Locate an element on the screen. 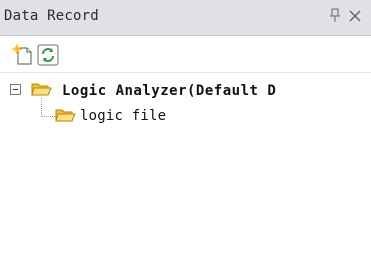 This screenshot has width=371, height=269. new-item-button is located at coordinates (23, 55).